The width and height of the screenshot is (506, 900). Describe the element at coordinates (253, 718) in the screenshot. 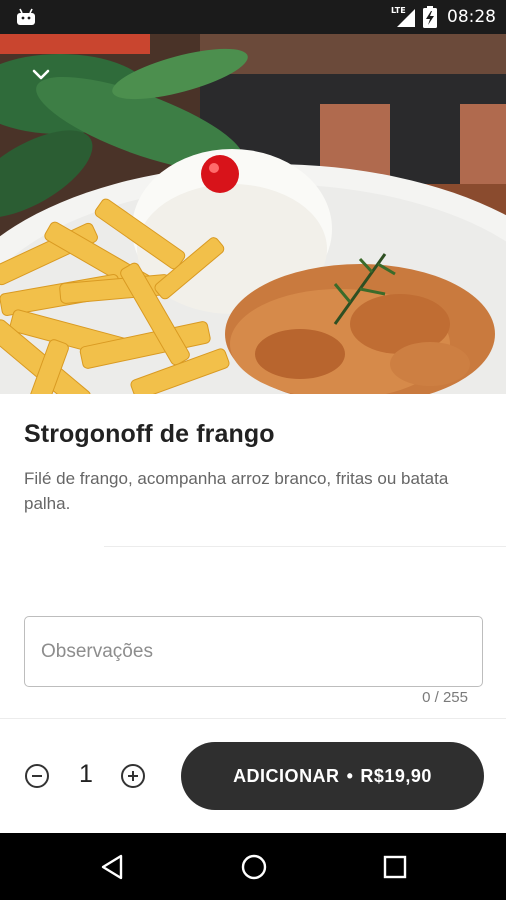

I see `bottom-bar-separator` at that location.